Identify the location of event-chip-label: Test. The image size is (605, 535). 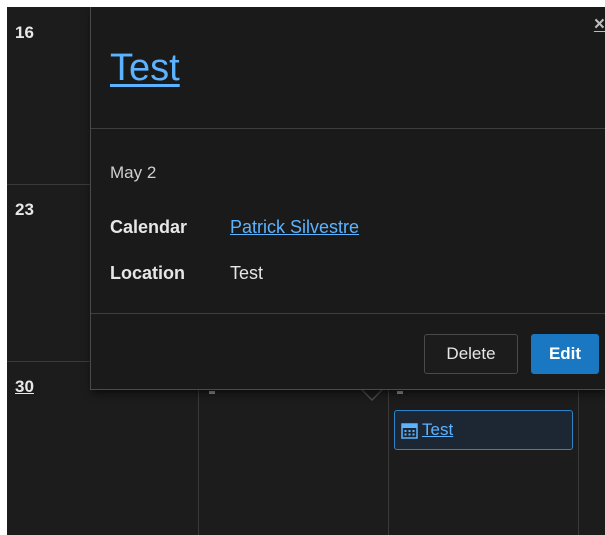
(438, 429).